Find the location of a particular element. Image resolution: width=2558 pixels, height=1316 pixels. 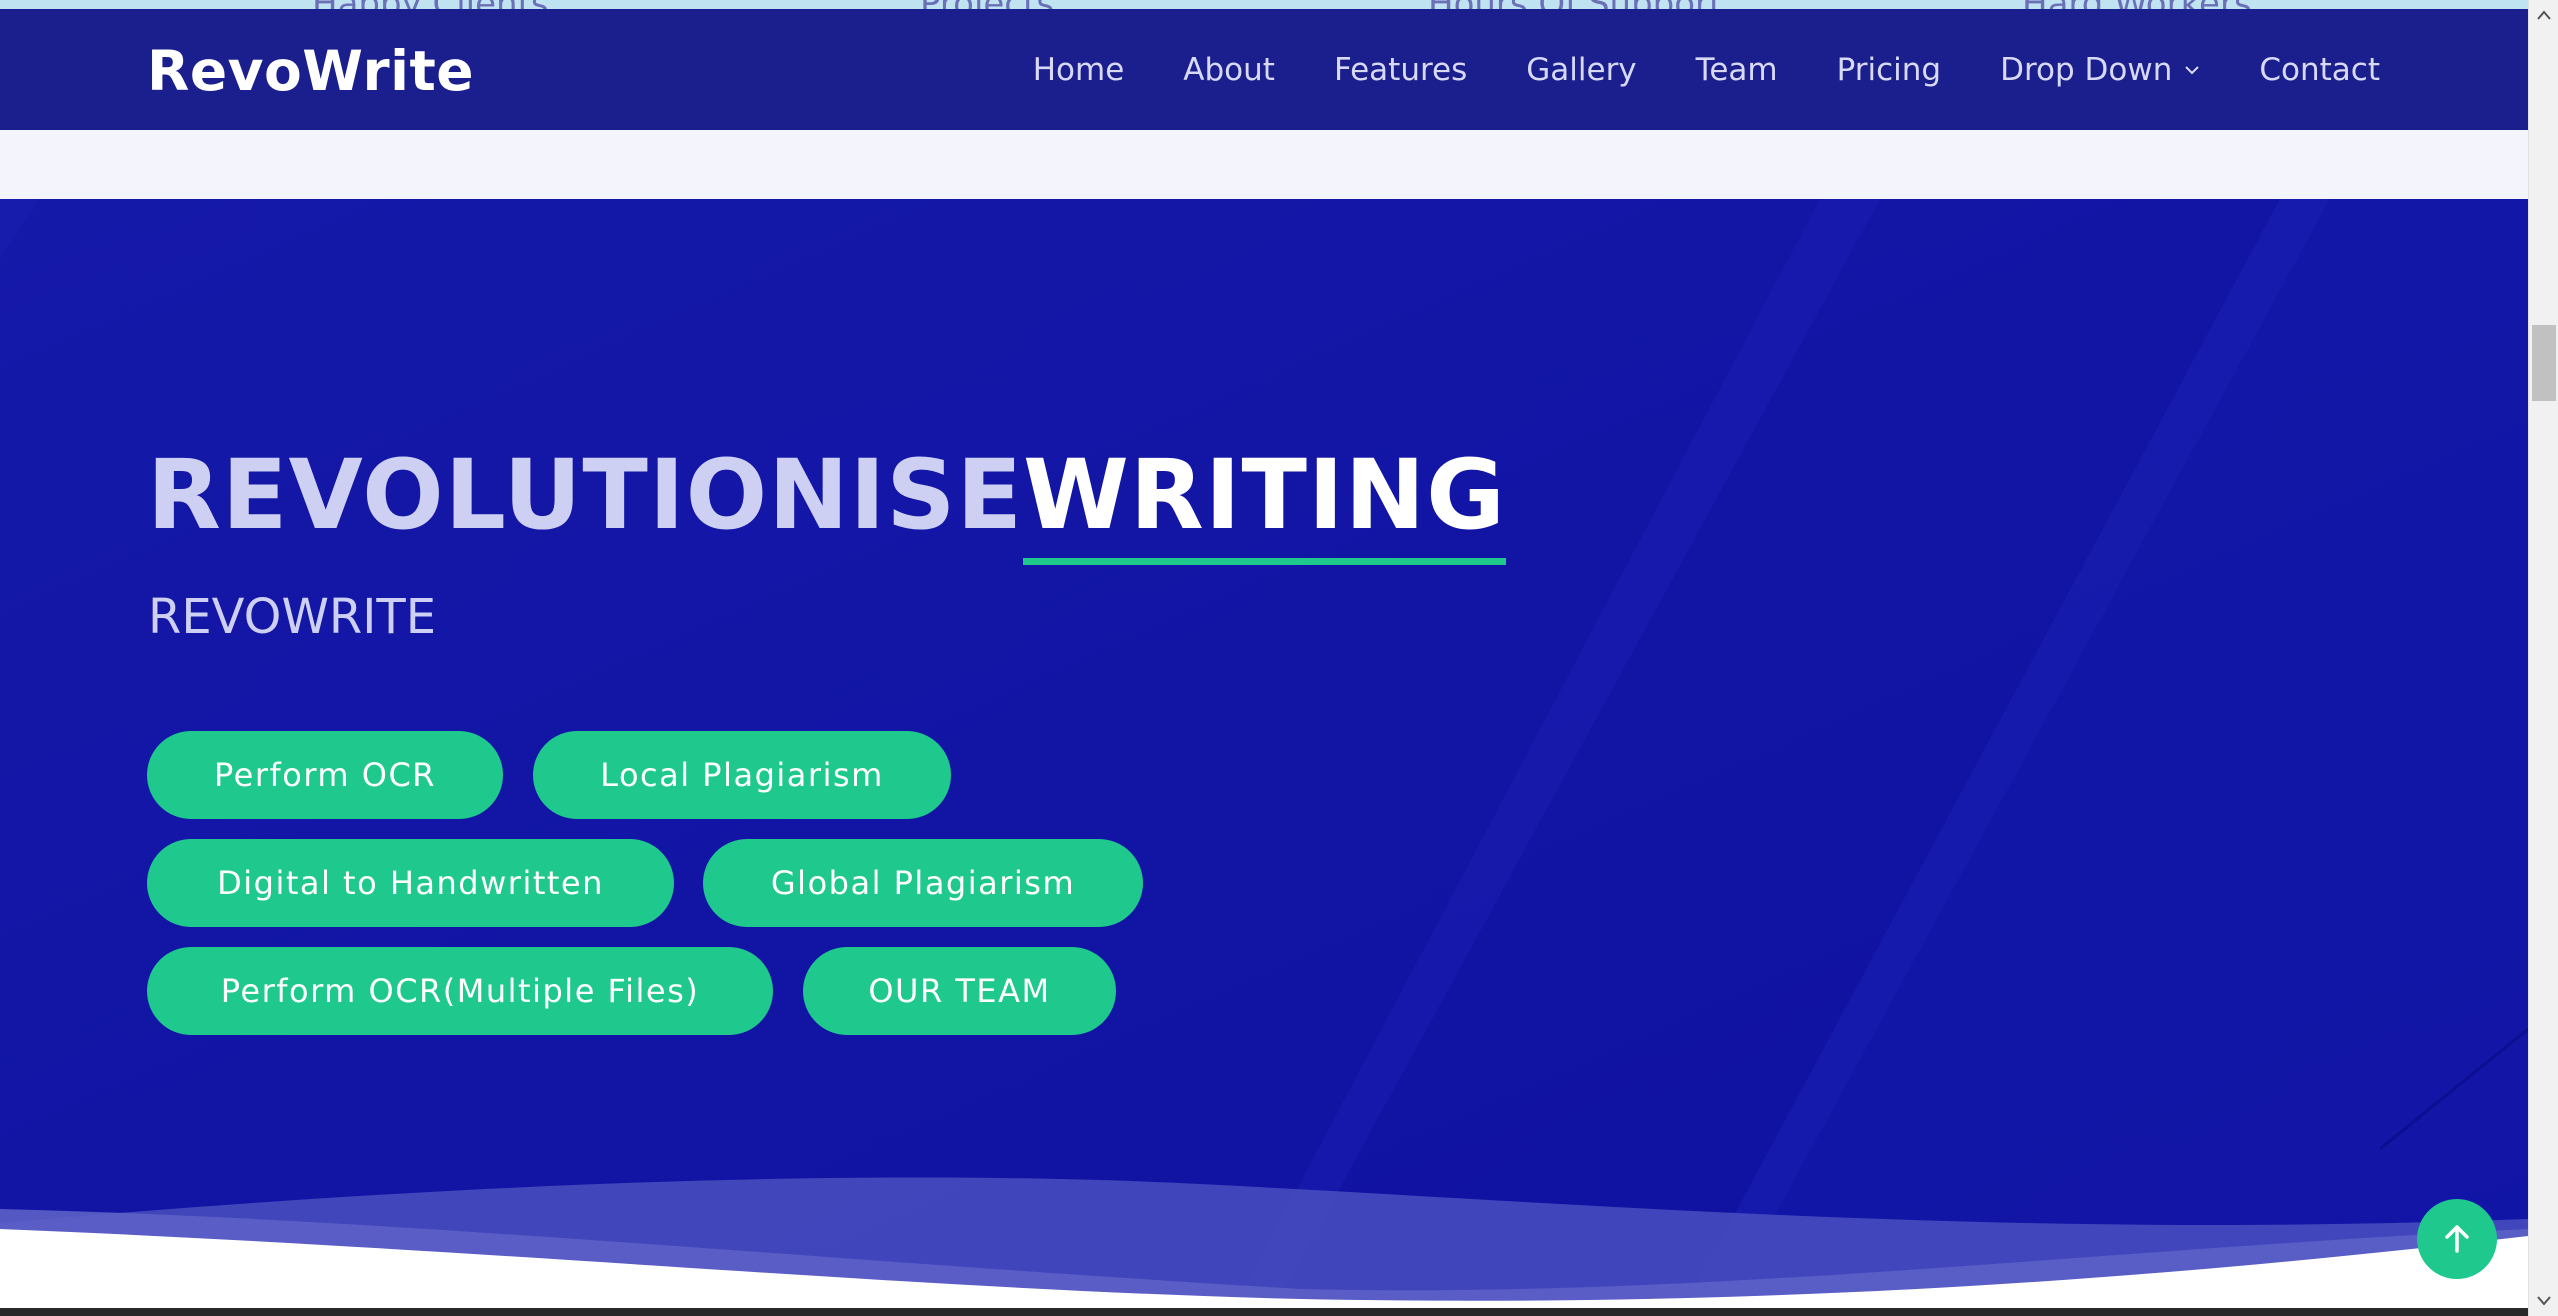

window-bottom-edge is located at coordinates (1264, 1312).